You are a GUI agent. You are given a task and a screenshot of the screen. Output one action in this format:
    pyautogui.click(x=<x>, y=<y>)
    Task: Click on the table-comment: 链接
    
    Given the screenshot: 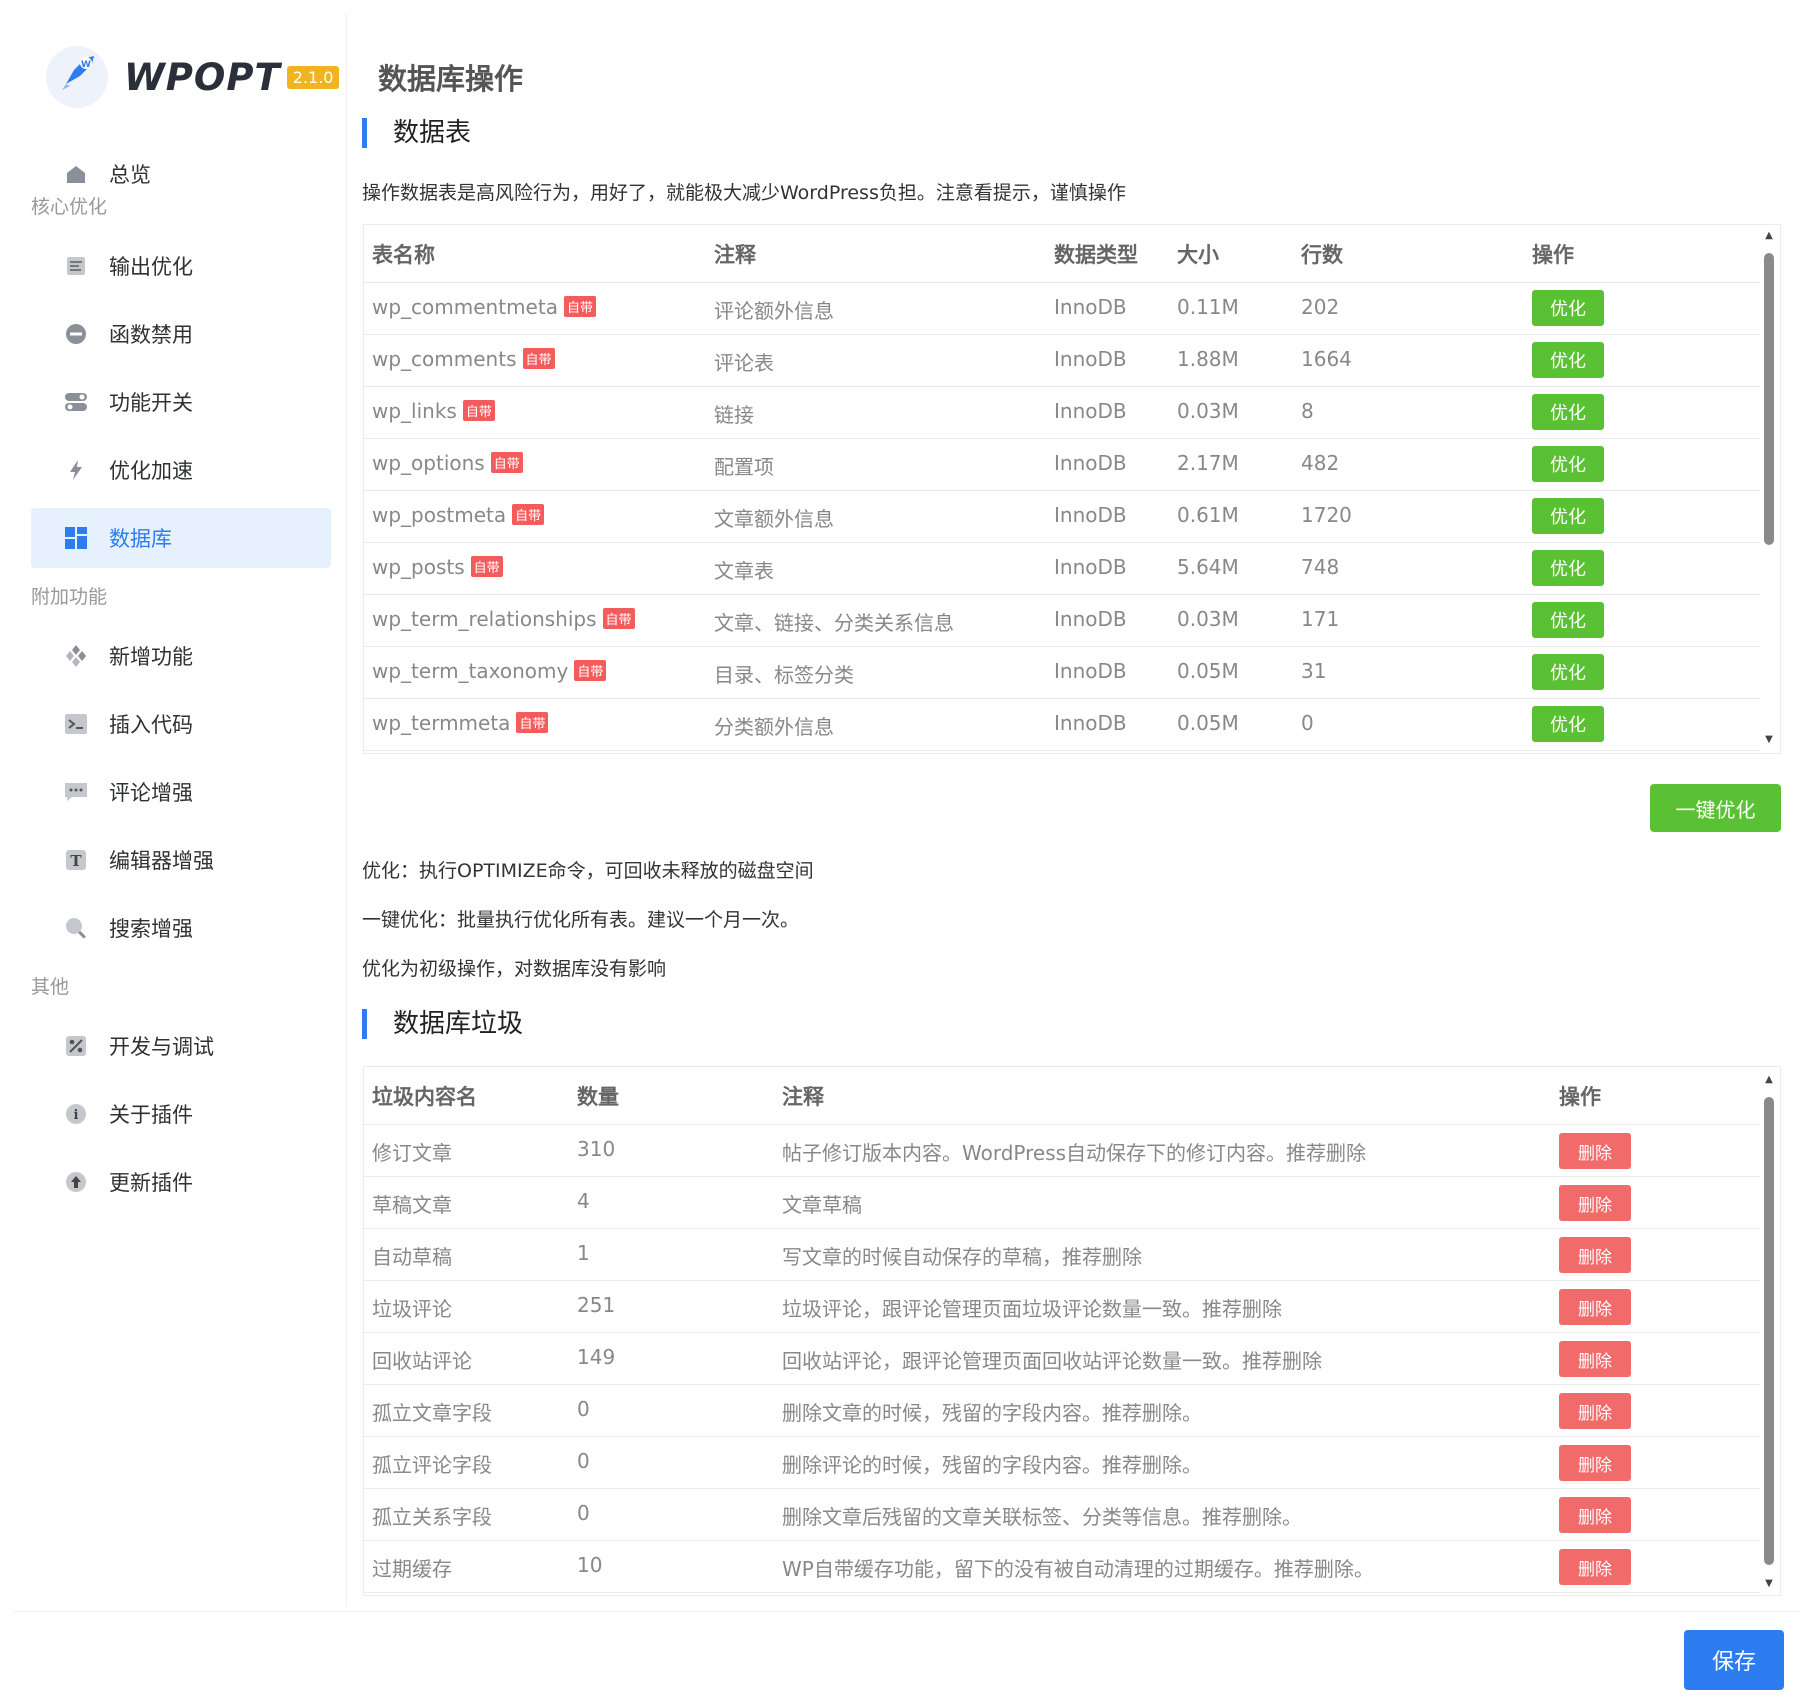 What is the action you would take?
    pyautogui.click(x=734, y=415)
    